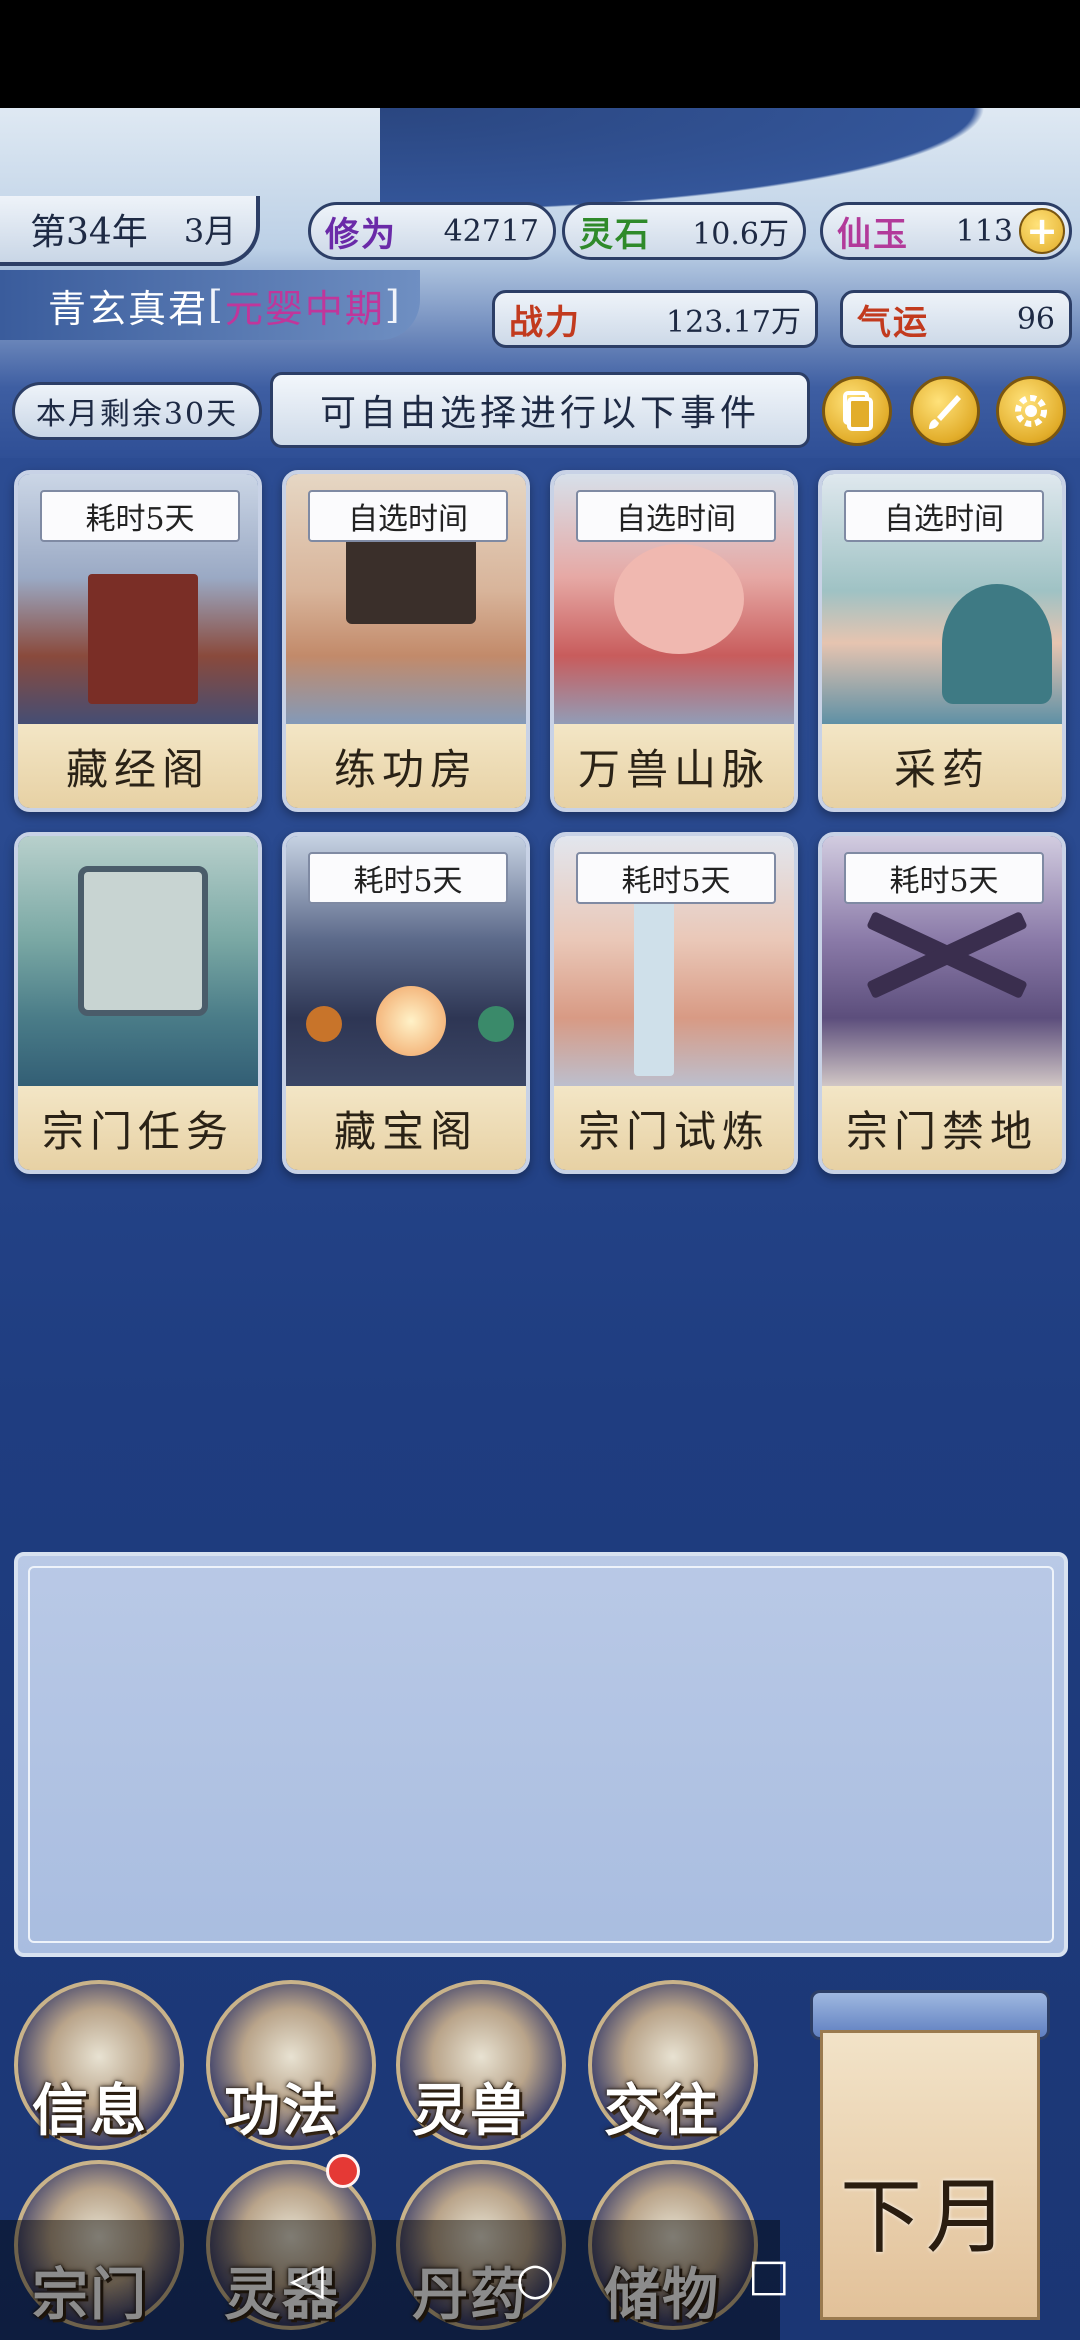 The height and width of the screenshot is (2340, 1080). Describe the element at coordinates (935, 2165) in the screenshot. I see `next-month-button: 下月` at that location.